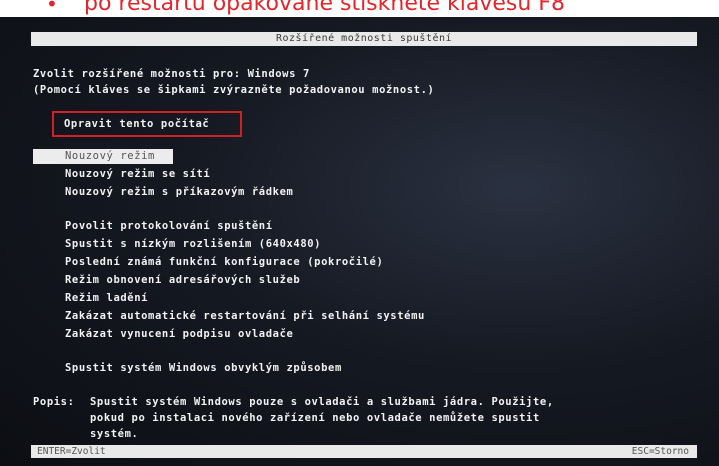 The width and height of the screenshot is (719, 466). What do you see at coordinates (171, 74) in the screenshot?
I see `intro-line-1: Zvolit rozšířené možnosti pro: Windows 7` at bounding box center [171, 74].